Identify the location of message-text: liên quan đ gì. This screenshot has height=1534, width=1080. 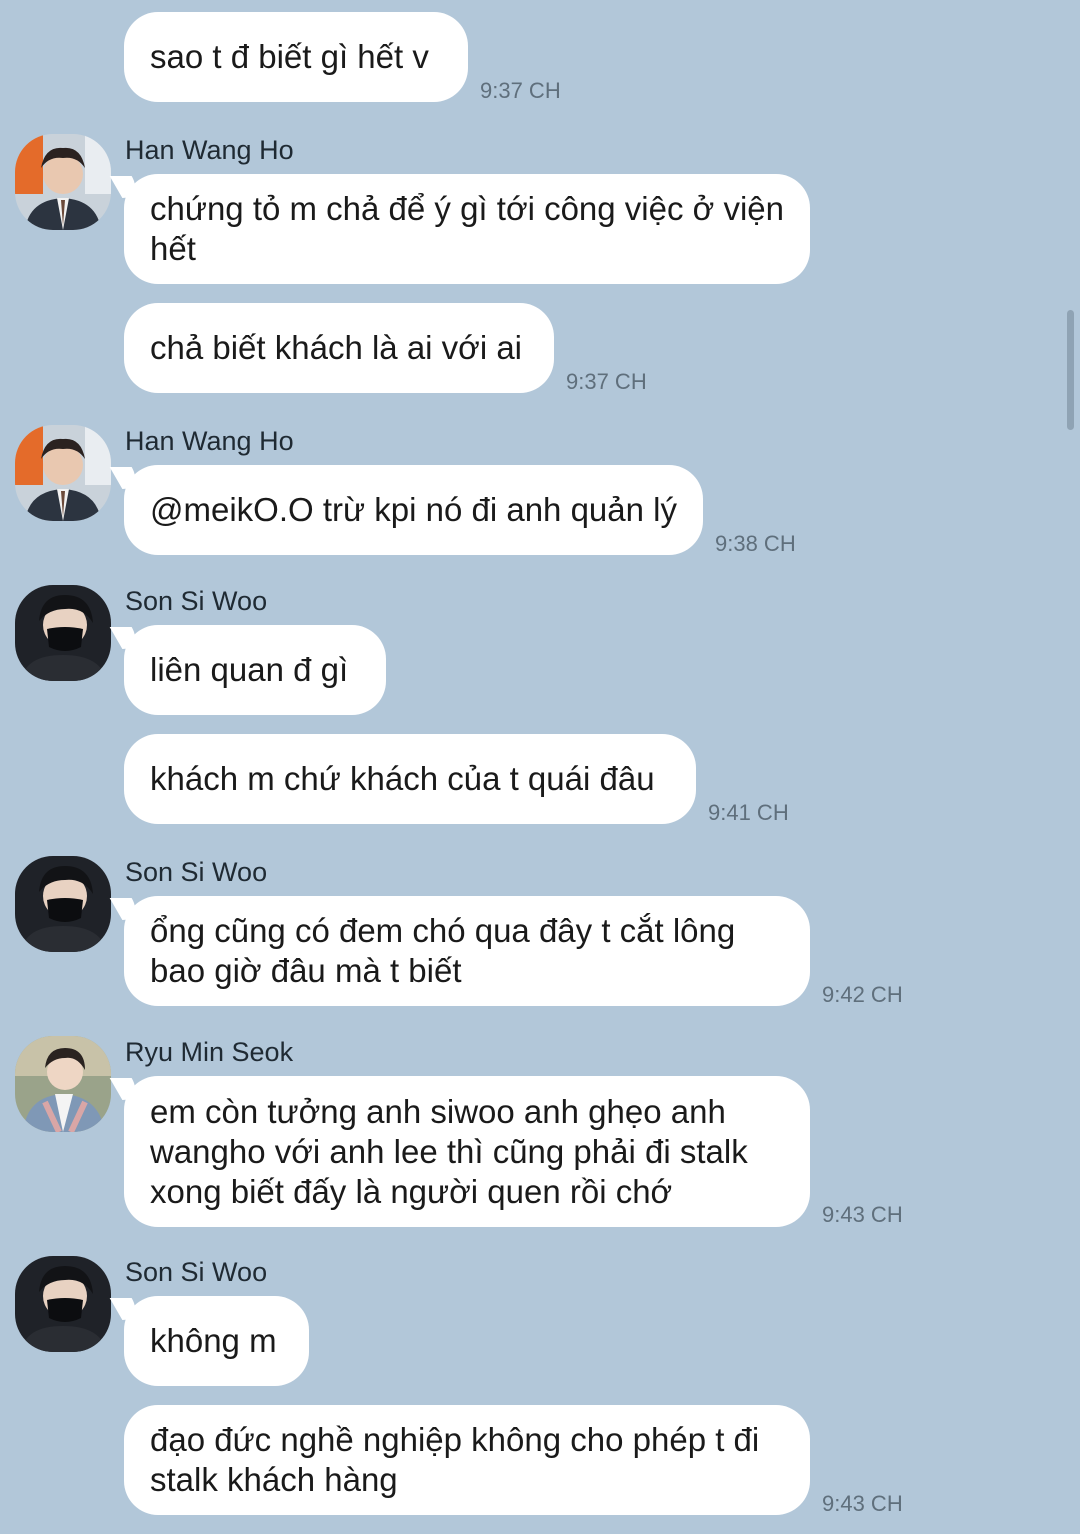
(249, 669).